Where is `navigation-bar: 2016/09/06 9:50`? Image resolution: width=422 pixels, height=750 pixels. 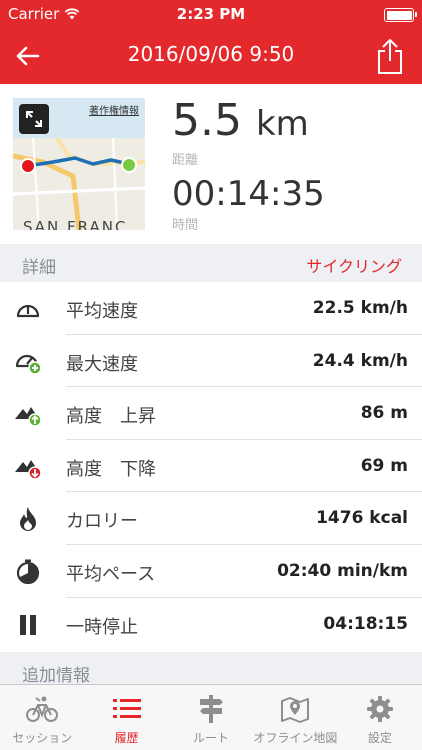
navigation-bar: 2016/09/06 9:50 is located at coordinates (211, 56).